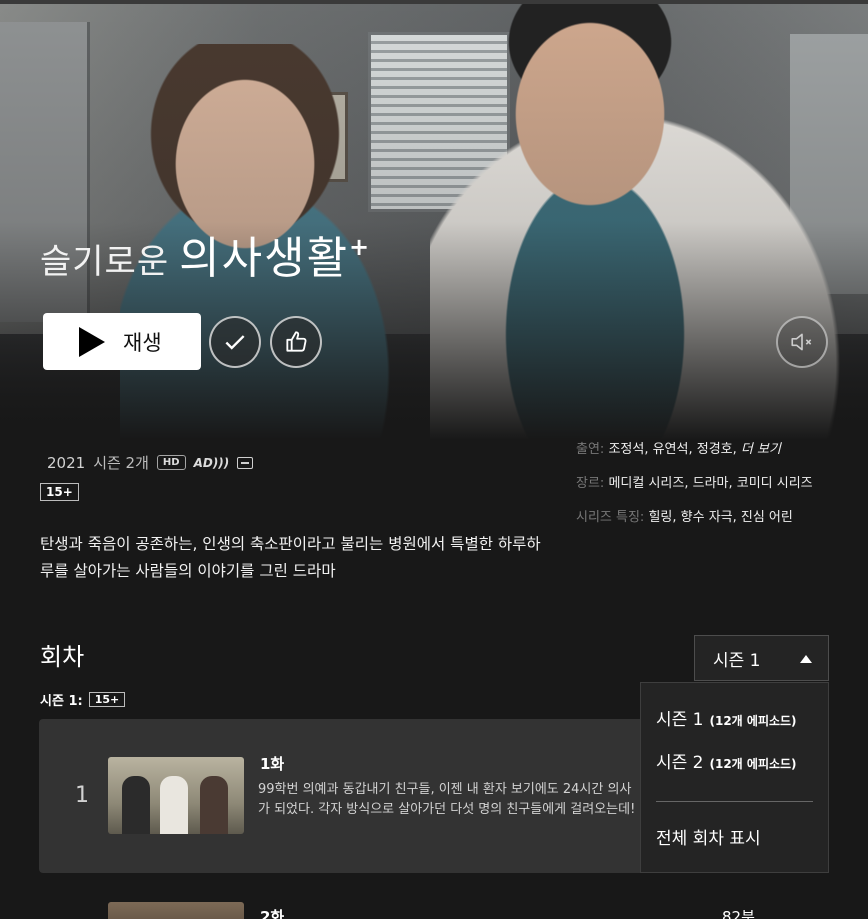  Describe the element at coordinates (92, 341) in the screenshot. I see `play-icon` at that location.